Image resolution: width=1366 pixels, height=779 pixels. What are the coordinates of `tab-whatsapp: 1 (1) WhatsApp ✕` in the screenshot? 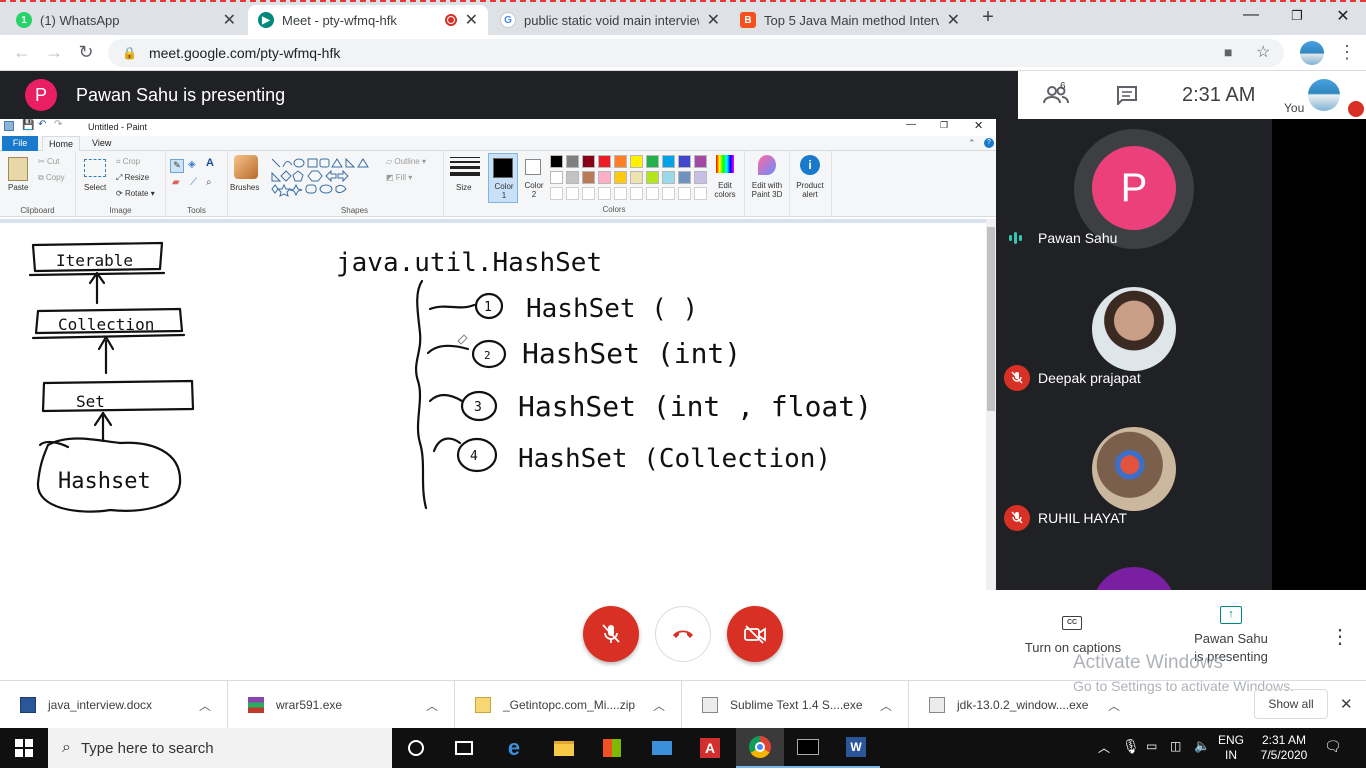 It's located at (126, 20).